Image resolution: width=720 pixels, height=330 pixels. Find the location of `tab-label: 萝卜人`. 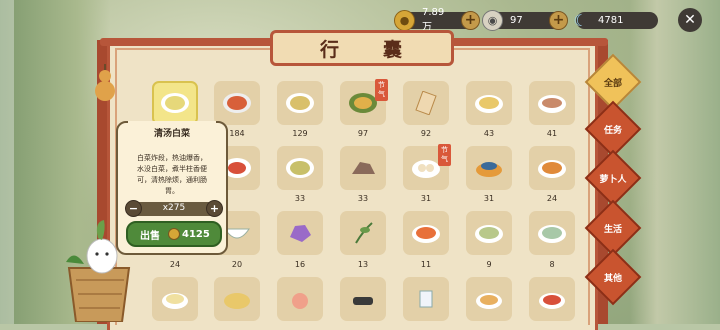

tab-label: 萝卜人 is located at coordinates (613, 180).